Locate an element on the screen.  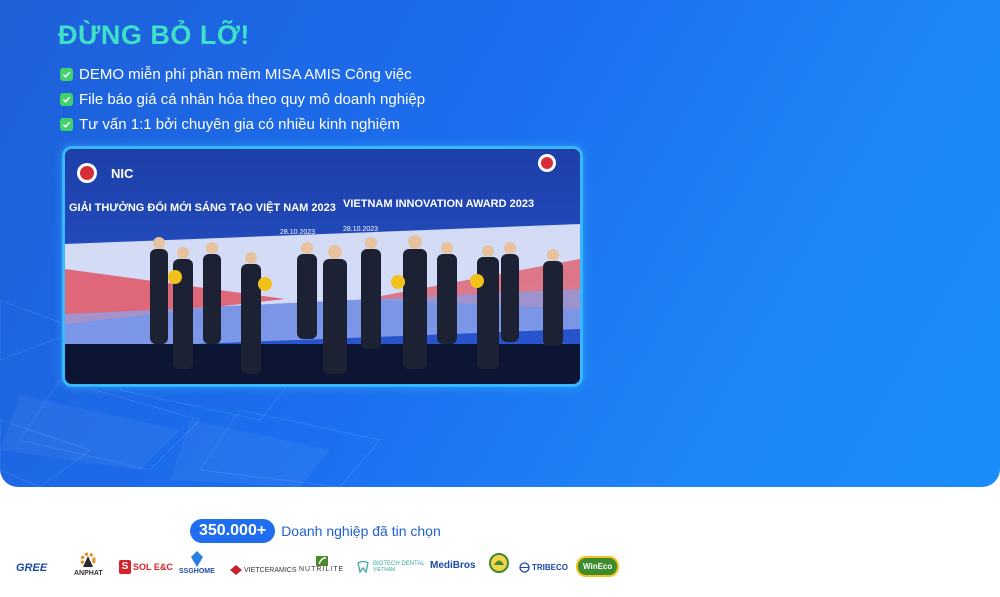
photo-banner-right: VIETNAM INNOVATION AWARD 2023 is located at coordinates (438, 204).